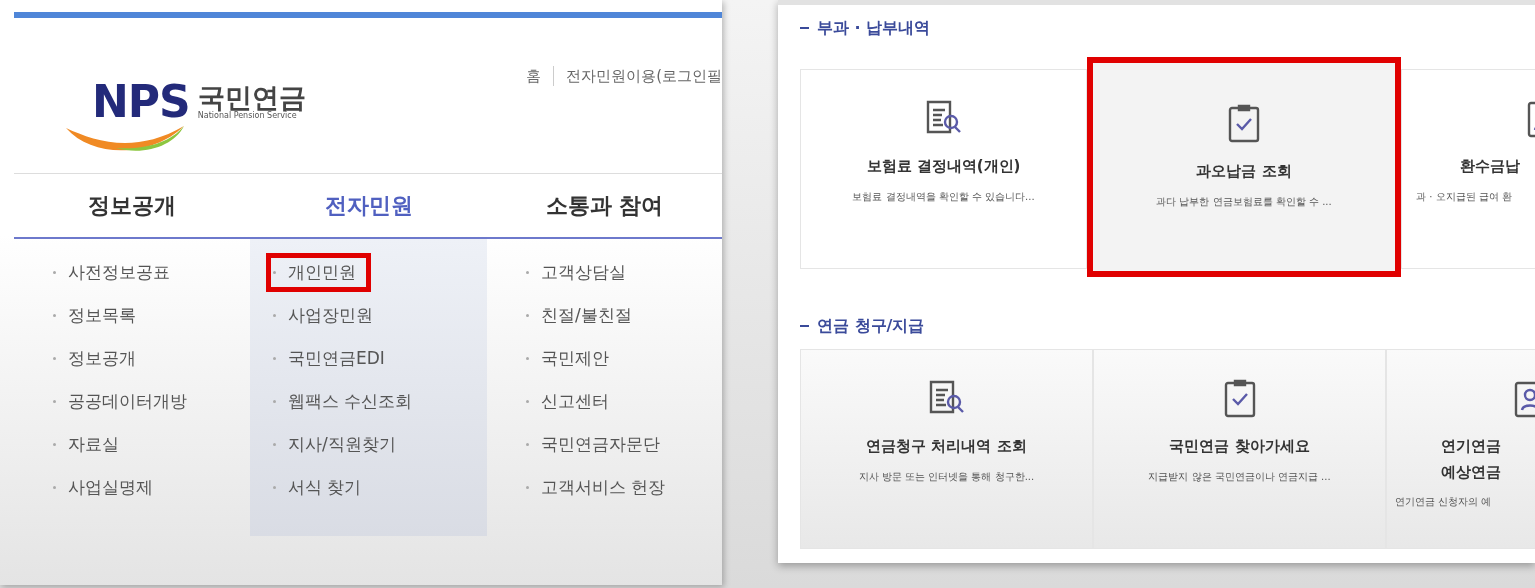 This screenshot has width=1535, height=588. What do you see at coordinates (132, 205) in the screenshot?
I see `nav-tab: 정보공개` at bounding box center [132, 205].